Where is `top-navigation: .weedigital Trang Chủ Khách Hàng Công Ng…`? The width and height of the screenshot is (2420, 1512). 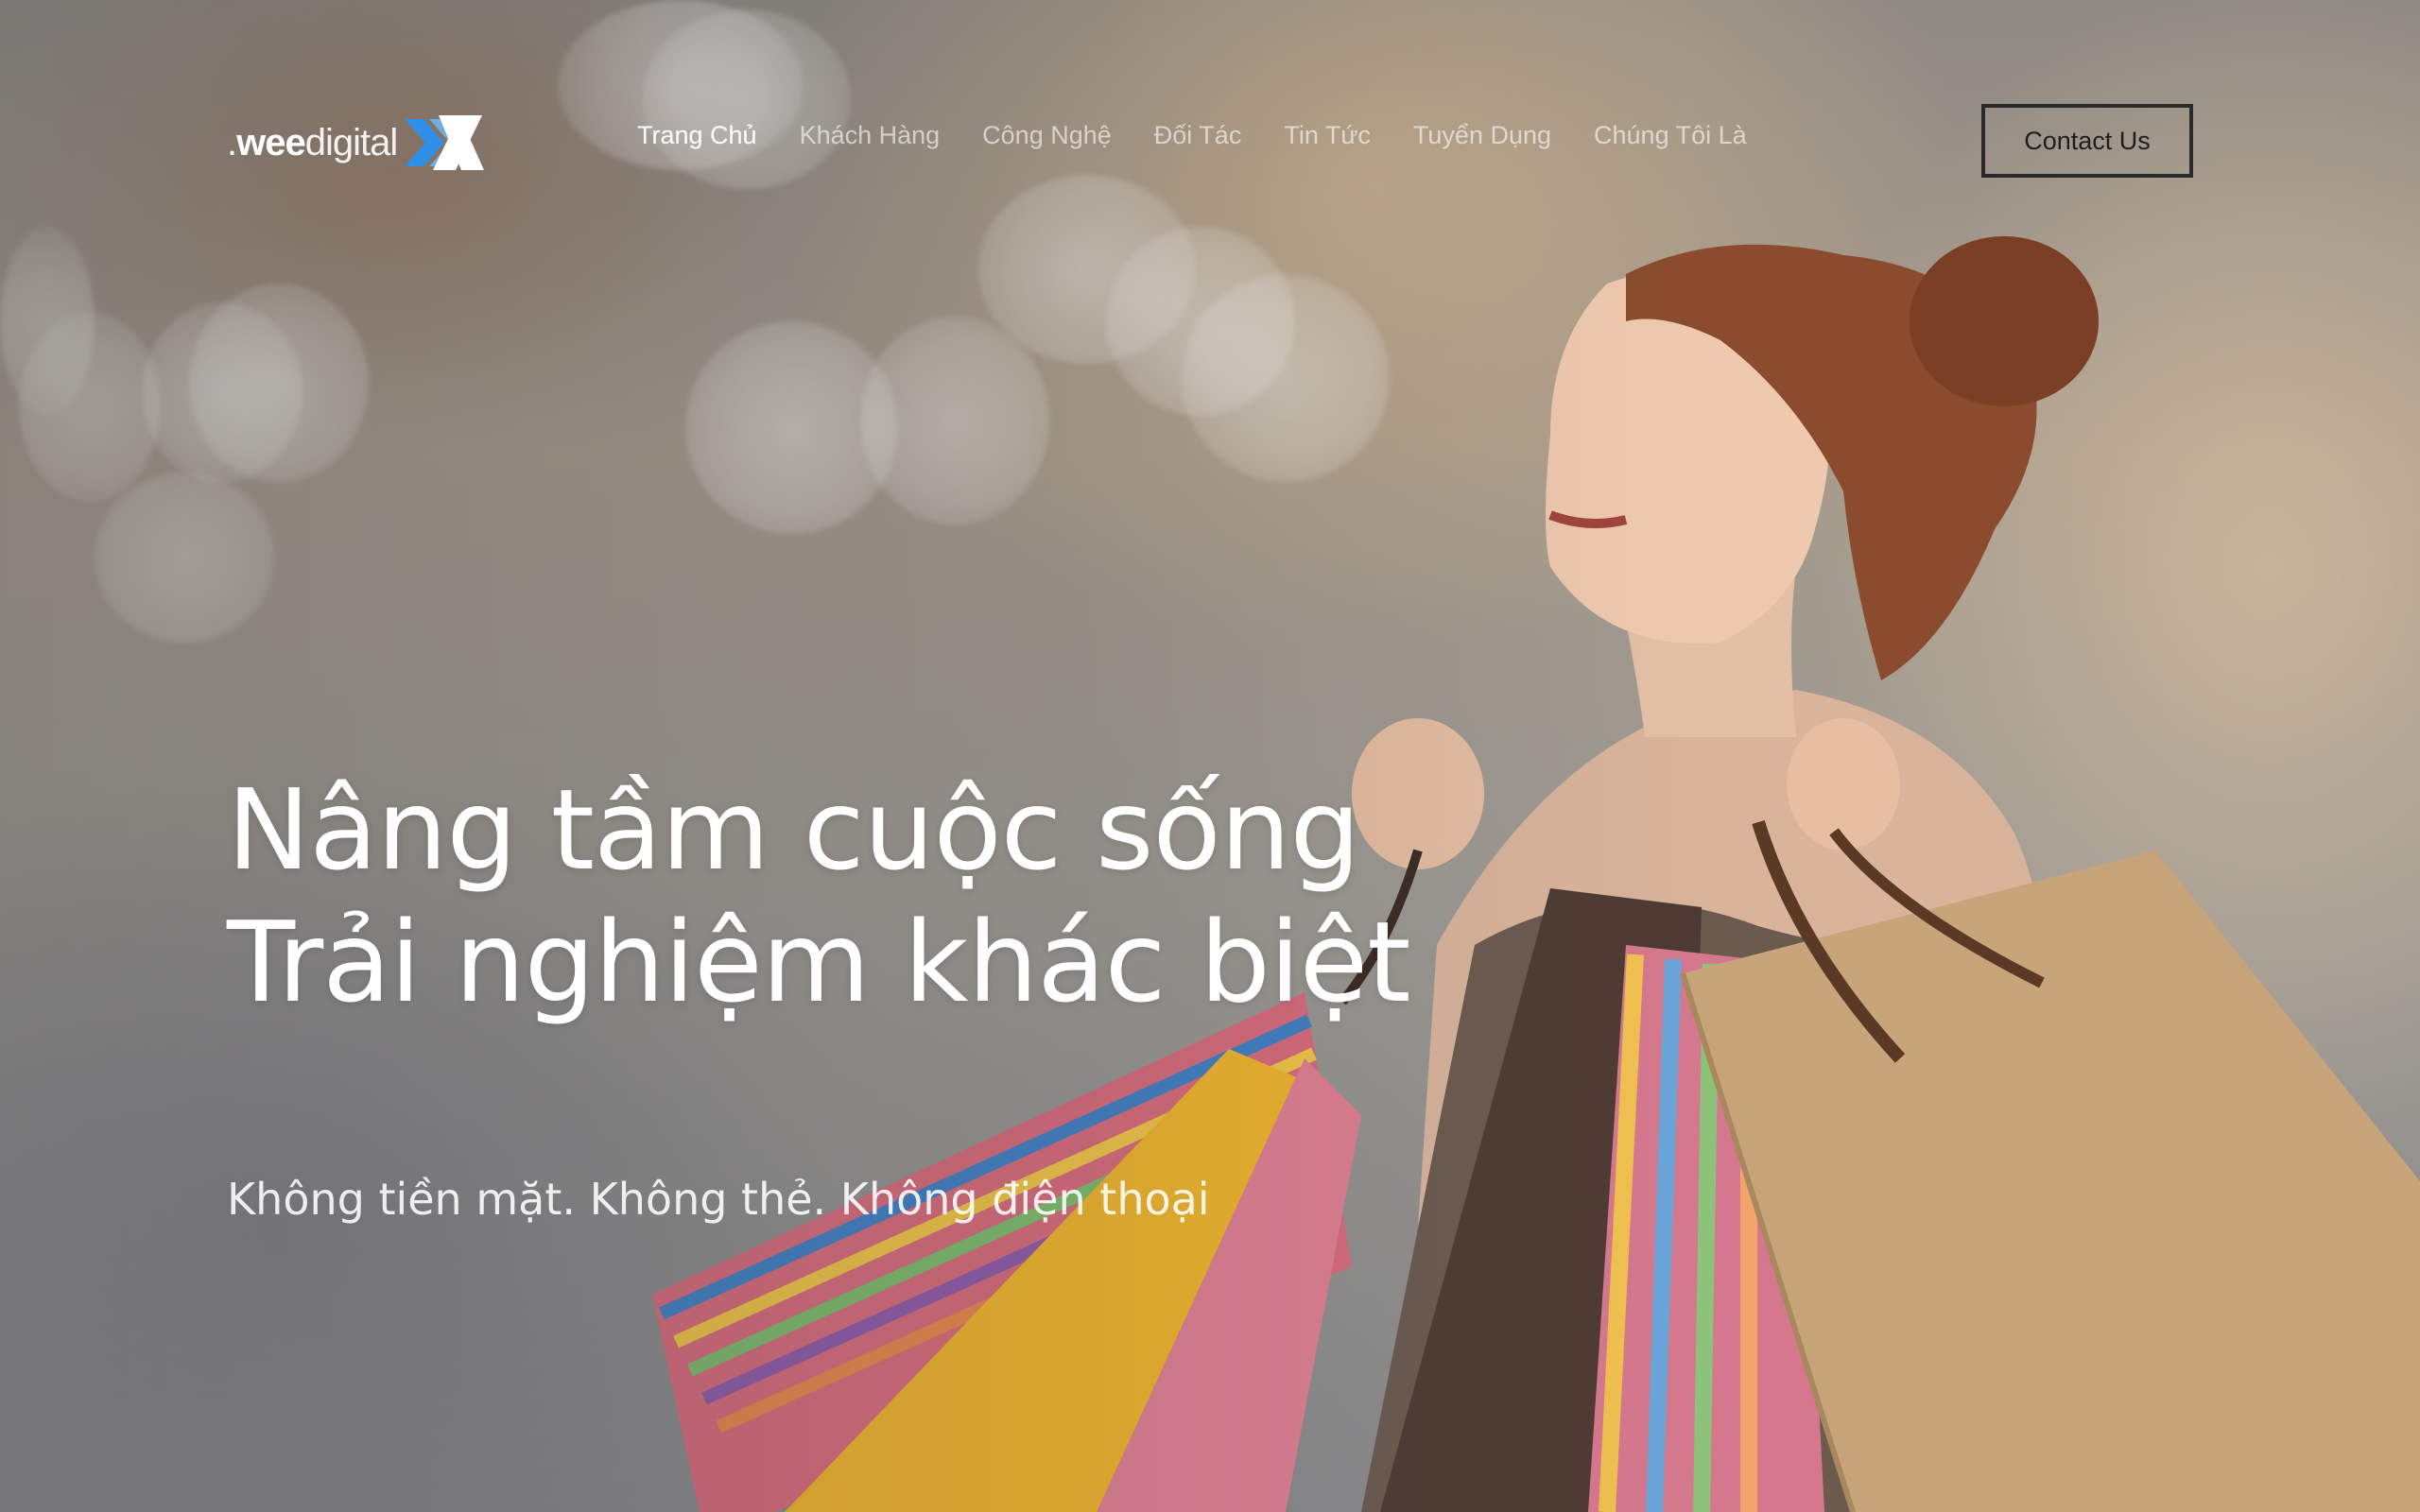
top-navigation: .weedigital Trang Chủ Khách Hàng Công Ng… is located at coordinates (1210, 142).